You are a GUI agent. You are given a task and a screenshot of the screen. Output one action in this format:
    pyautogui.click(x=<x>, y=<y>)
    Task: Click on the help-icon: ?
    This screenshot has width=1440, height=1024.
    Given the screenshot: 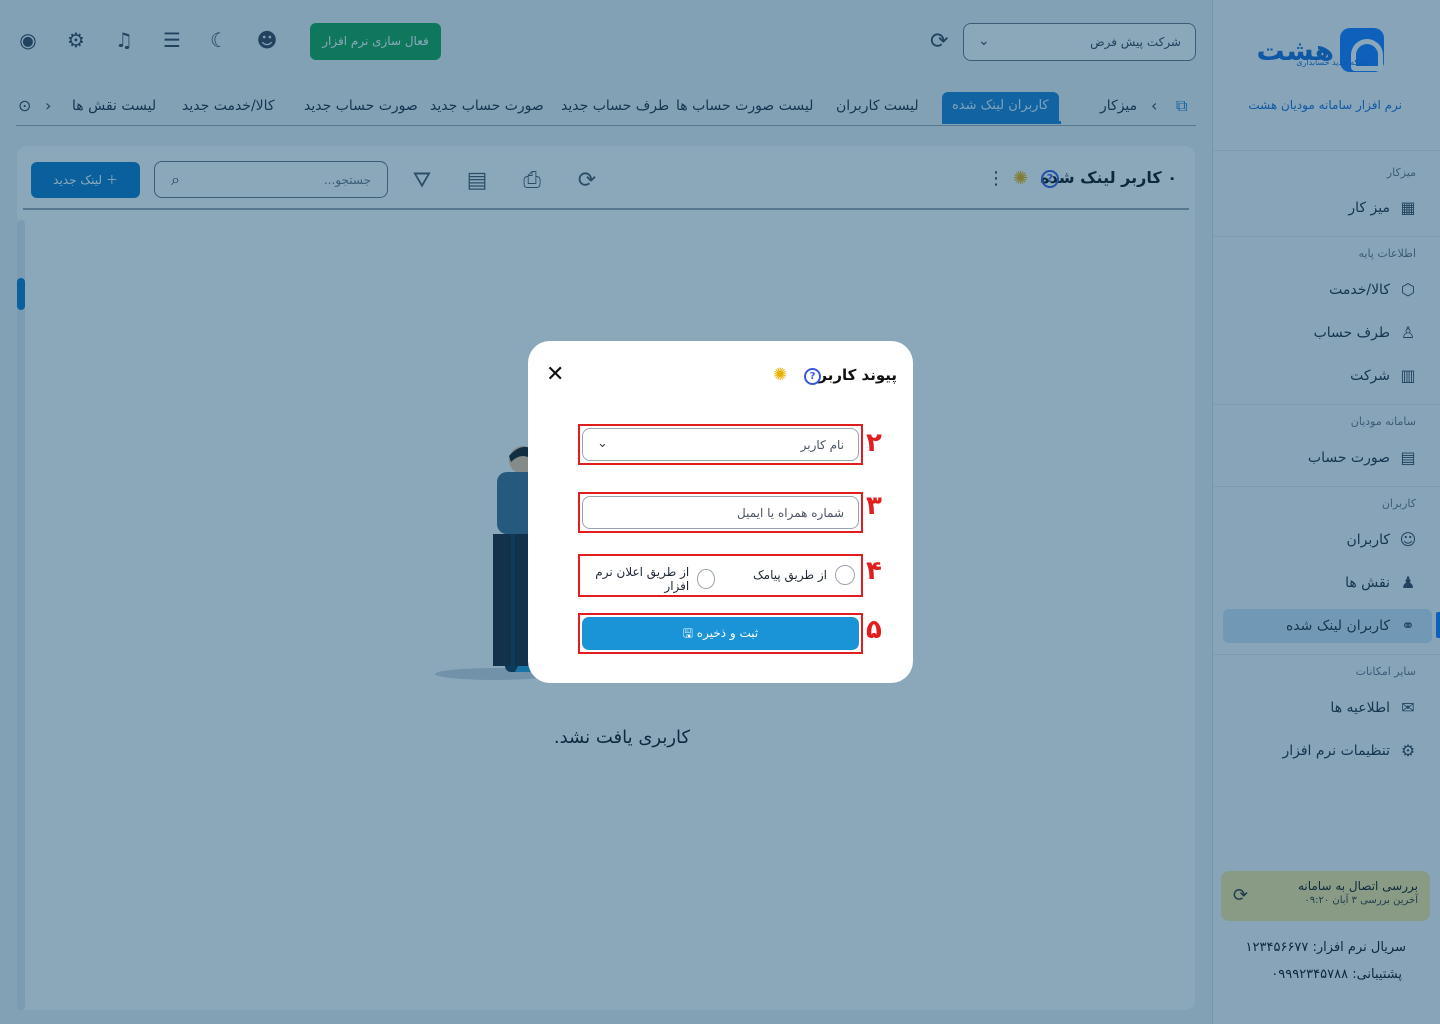 What is the action you would take?
    pyautogui.click(x=812, y=376)
    